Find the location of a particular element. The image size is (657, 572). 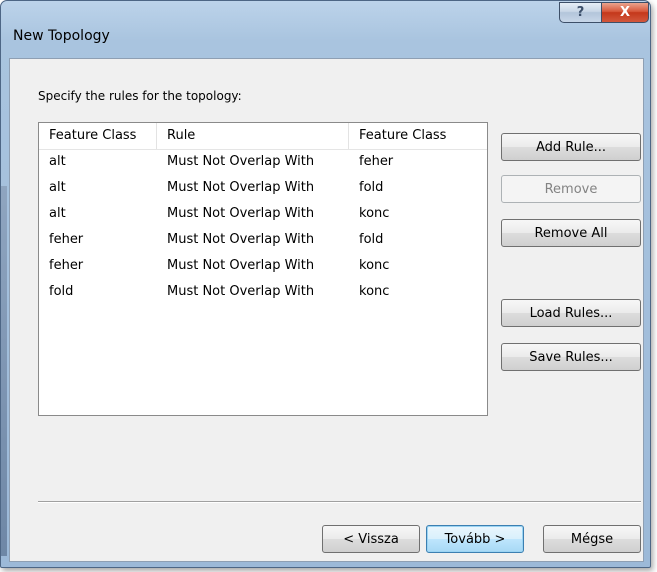

table-row: alt Must Not Overlap With feher is located at coordinates (263, 162).